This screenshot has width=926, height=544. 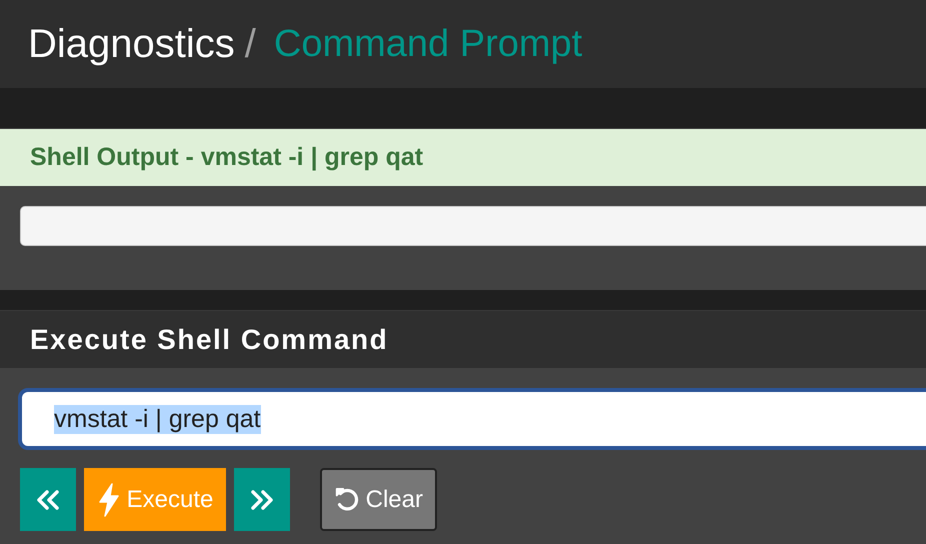 I want to click on double-chevron-left-icon, so click(x=48, y=499).